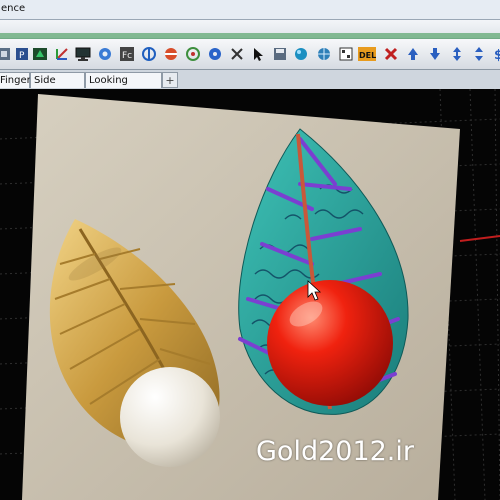  I want to click on watermark-text: Gold2012.ir, so click(335, 451).